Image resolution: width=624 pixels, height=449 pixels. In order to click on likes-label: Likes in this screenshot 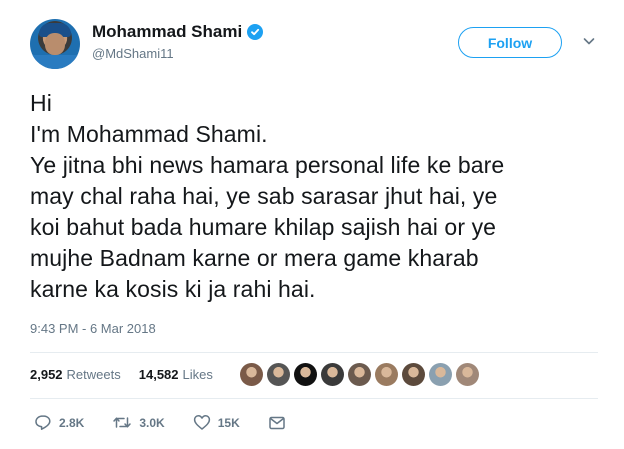, I will do `click(198, 374)`.